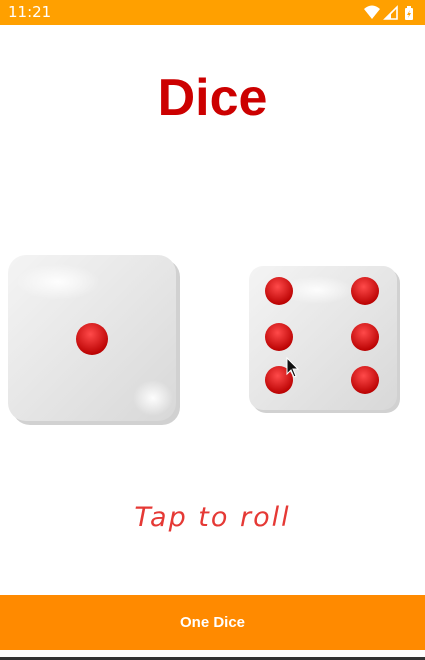 The image size is (425, 660). Describe the element at coordinates (409, 13) in the screenshot. I see `battery-icon` at that location.